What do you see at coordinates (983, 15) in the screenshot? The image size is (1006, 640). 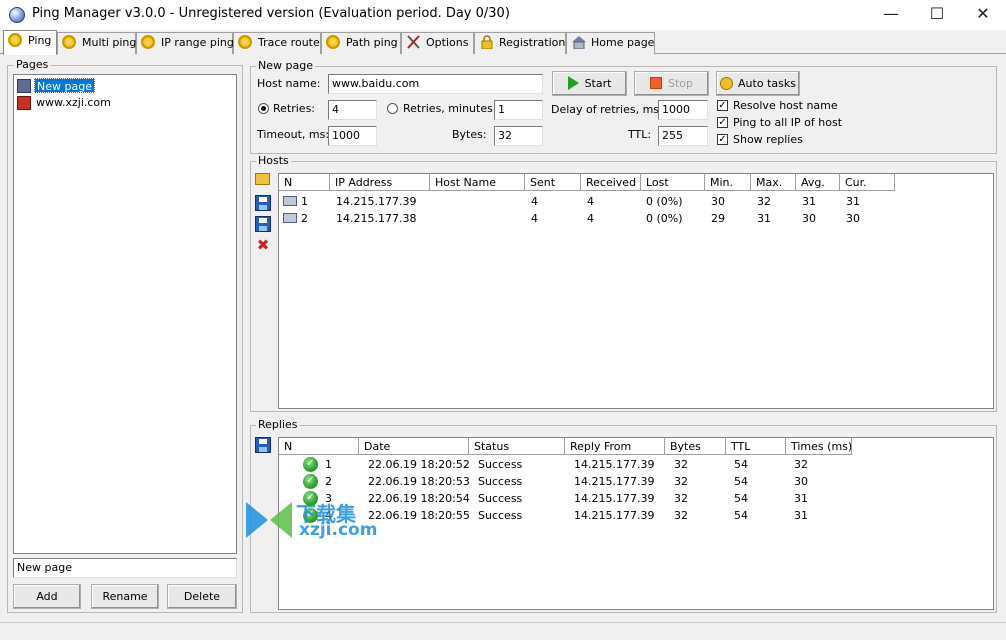 I see `close-button: ✕` at bounding box center [983, 15].